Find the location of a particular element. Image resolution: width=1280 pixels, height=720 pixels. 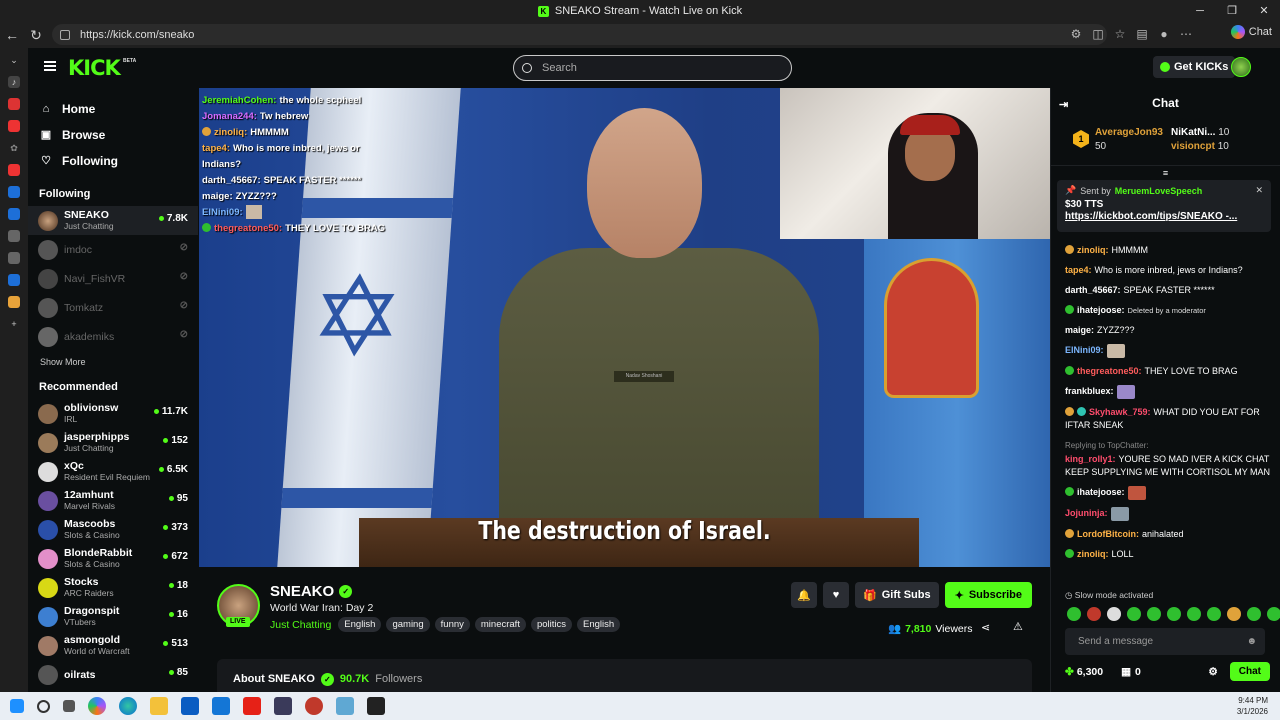

chat-username: ElNini09: is located at coordinates (1084, 350).